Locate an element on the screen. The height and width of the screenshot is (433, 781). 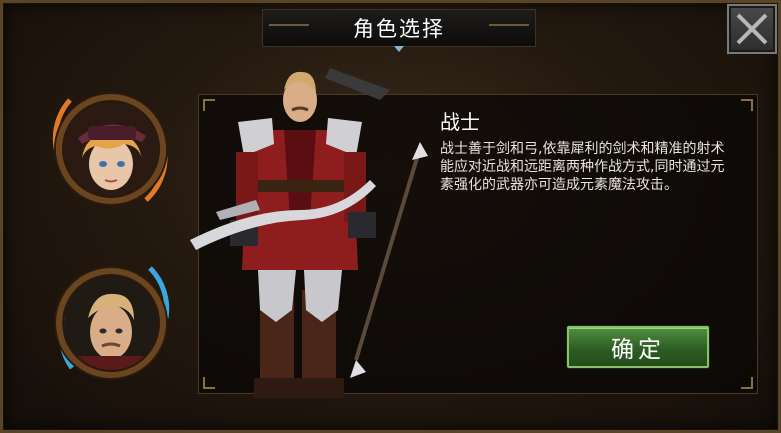
close-icon is located at coordinates (752, 29).